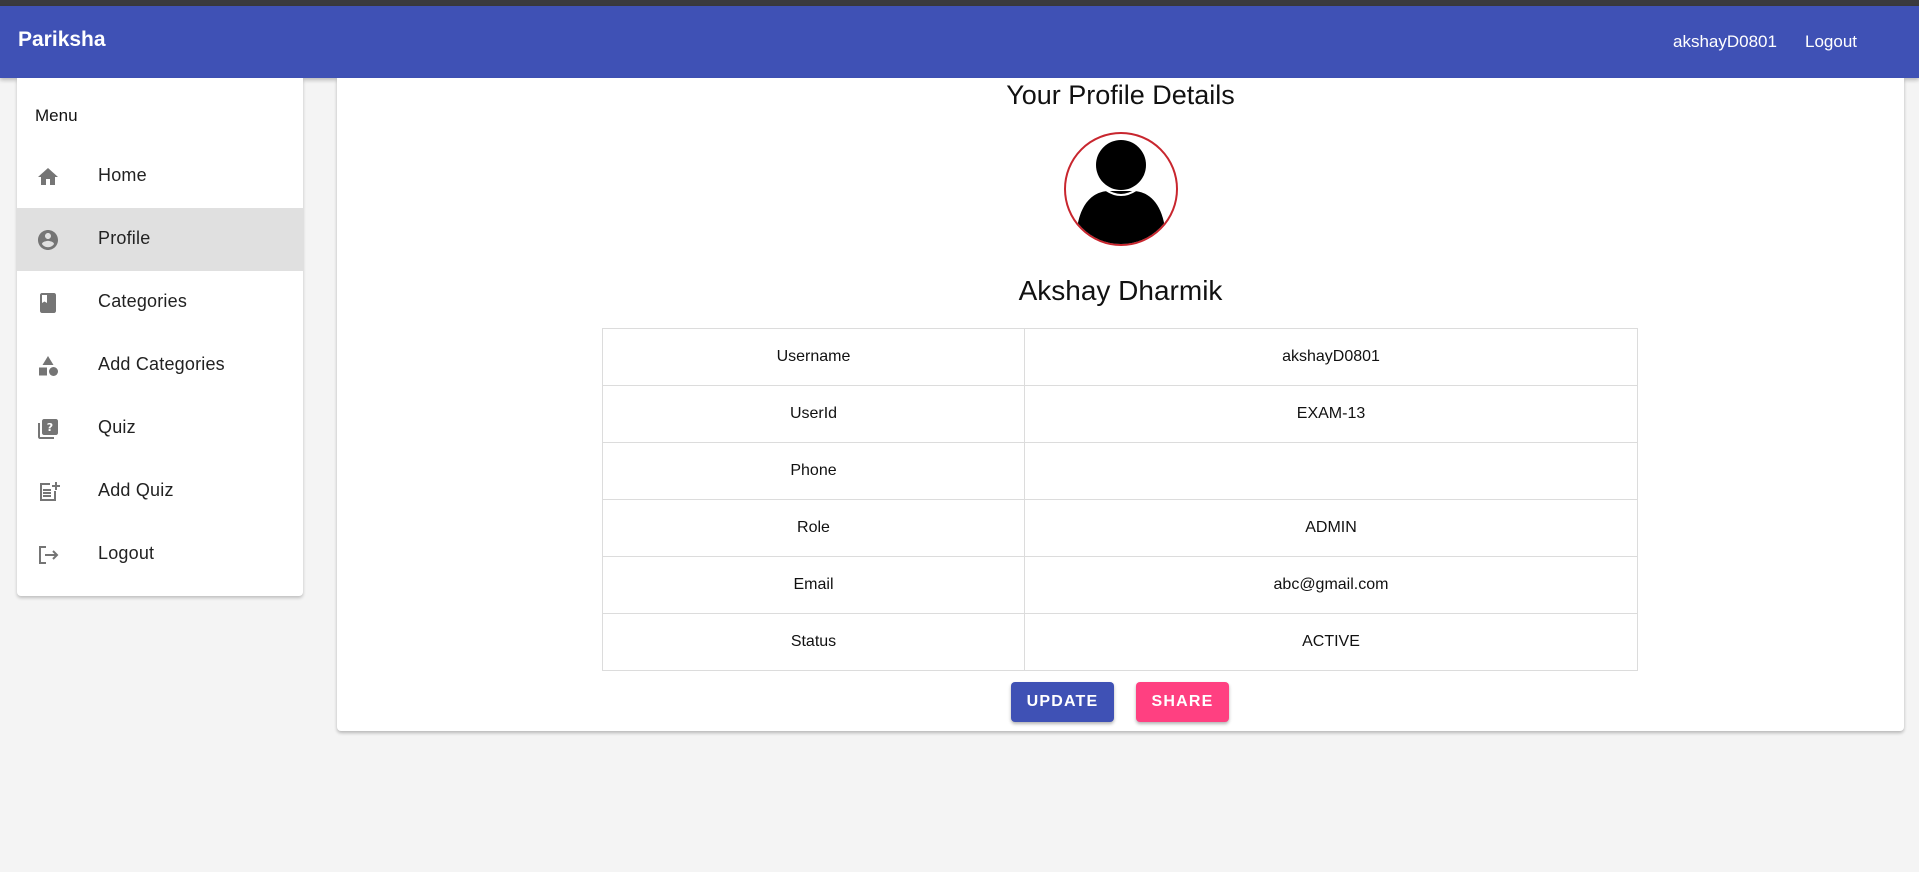  Describe the element at coordinates (49, 555) in the screenshot. I see `logout-icon` at that location.